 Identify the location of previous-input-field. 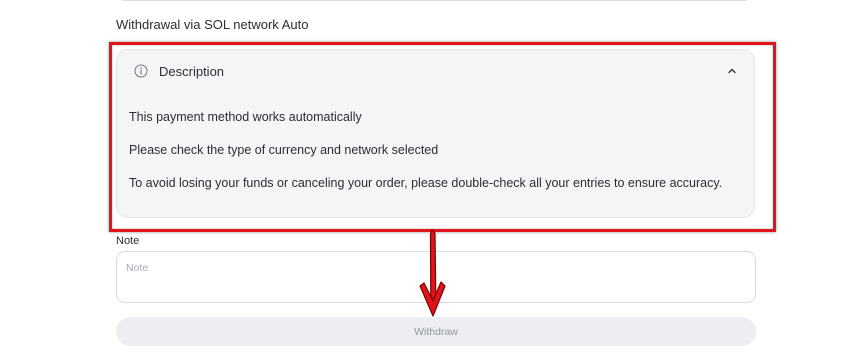
(435, 0).